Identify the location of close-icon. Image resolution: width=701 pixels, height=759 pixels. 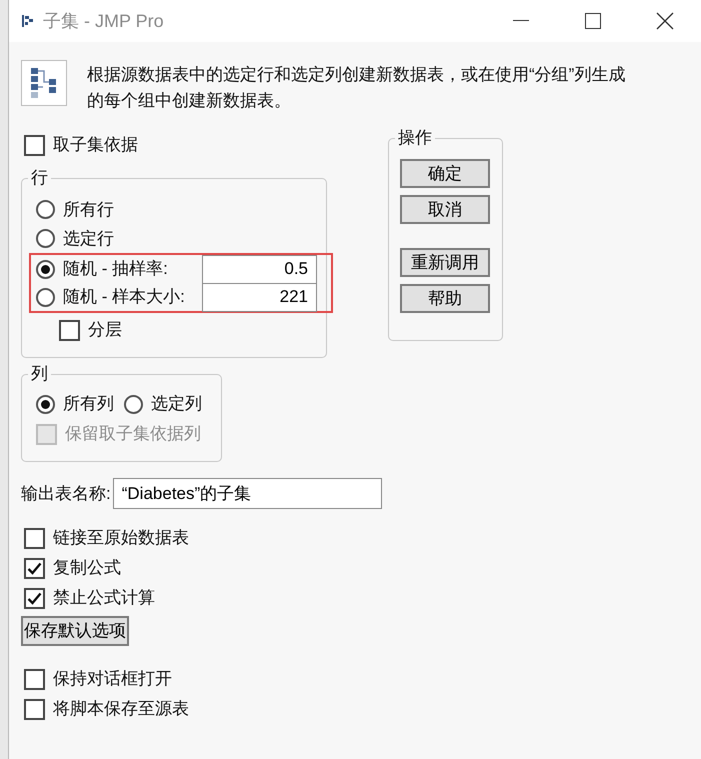
(665, 21).